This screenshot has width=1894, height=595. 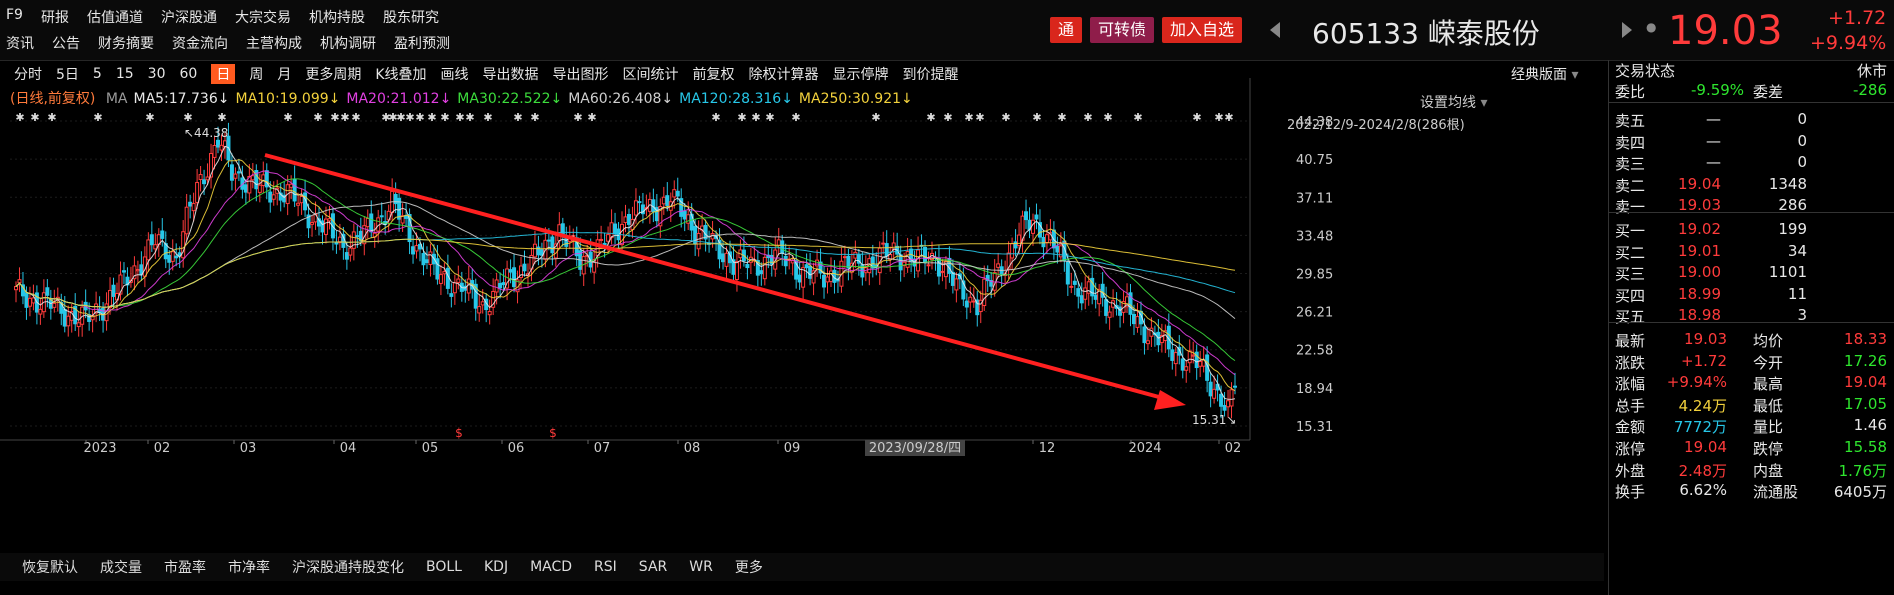 I want to click on indicator-tab: 市盈率, so click(x=185, y=567).